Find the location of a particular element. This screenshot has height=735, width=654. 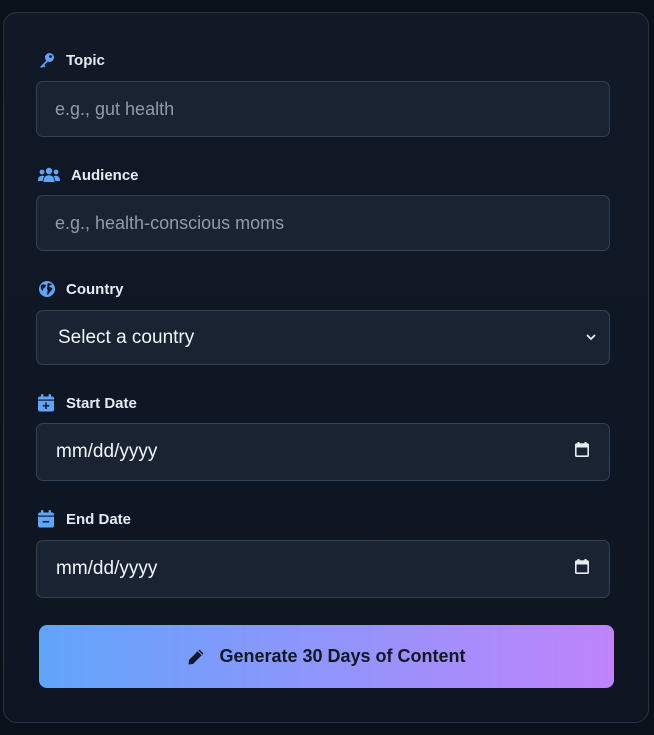

users-icon is located at coordinates (49, 175).